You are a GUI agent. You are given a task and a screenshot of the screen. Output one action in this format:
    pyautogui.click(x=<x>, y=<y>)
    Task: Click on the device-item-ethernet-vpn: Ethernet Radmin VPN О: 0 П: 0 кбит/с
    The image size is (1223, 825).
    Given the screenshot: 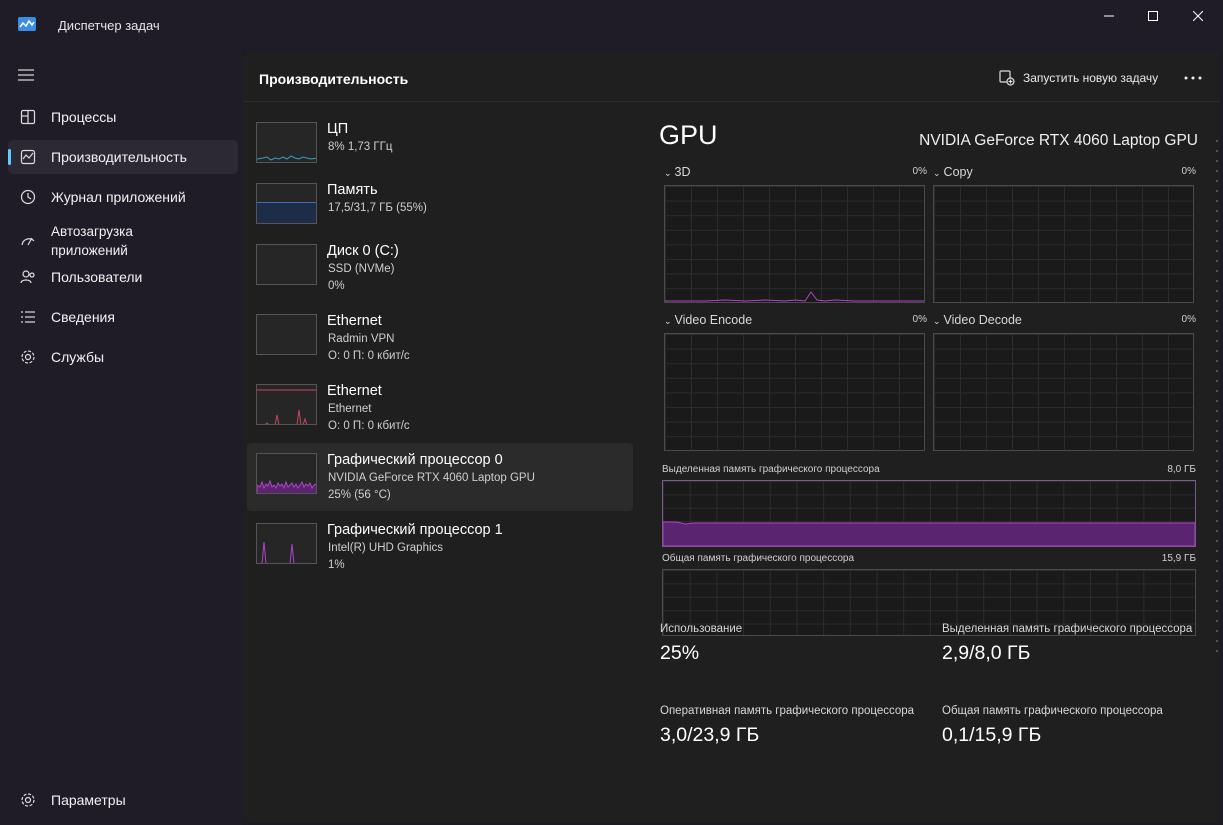 What is the action you would take?
    pyautogui.click(x=440, y=338)
    